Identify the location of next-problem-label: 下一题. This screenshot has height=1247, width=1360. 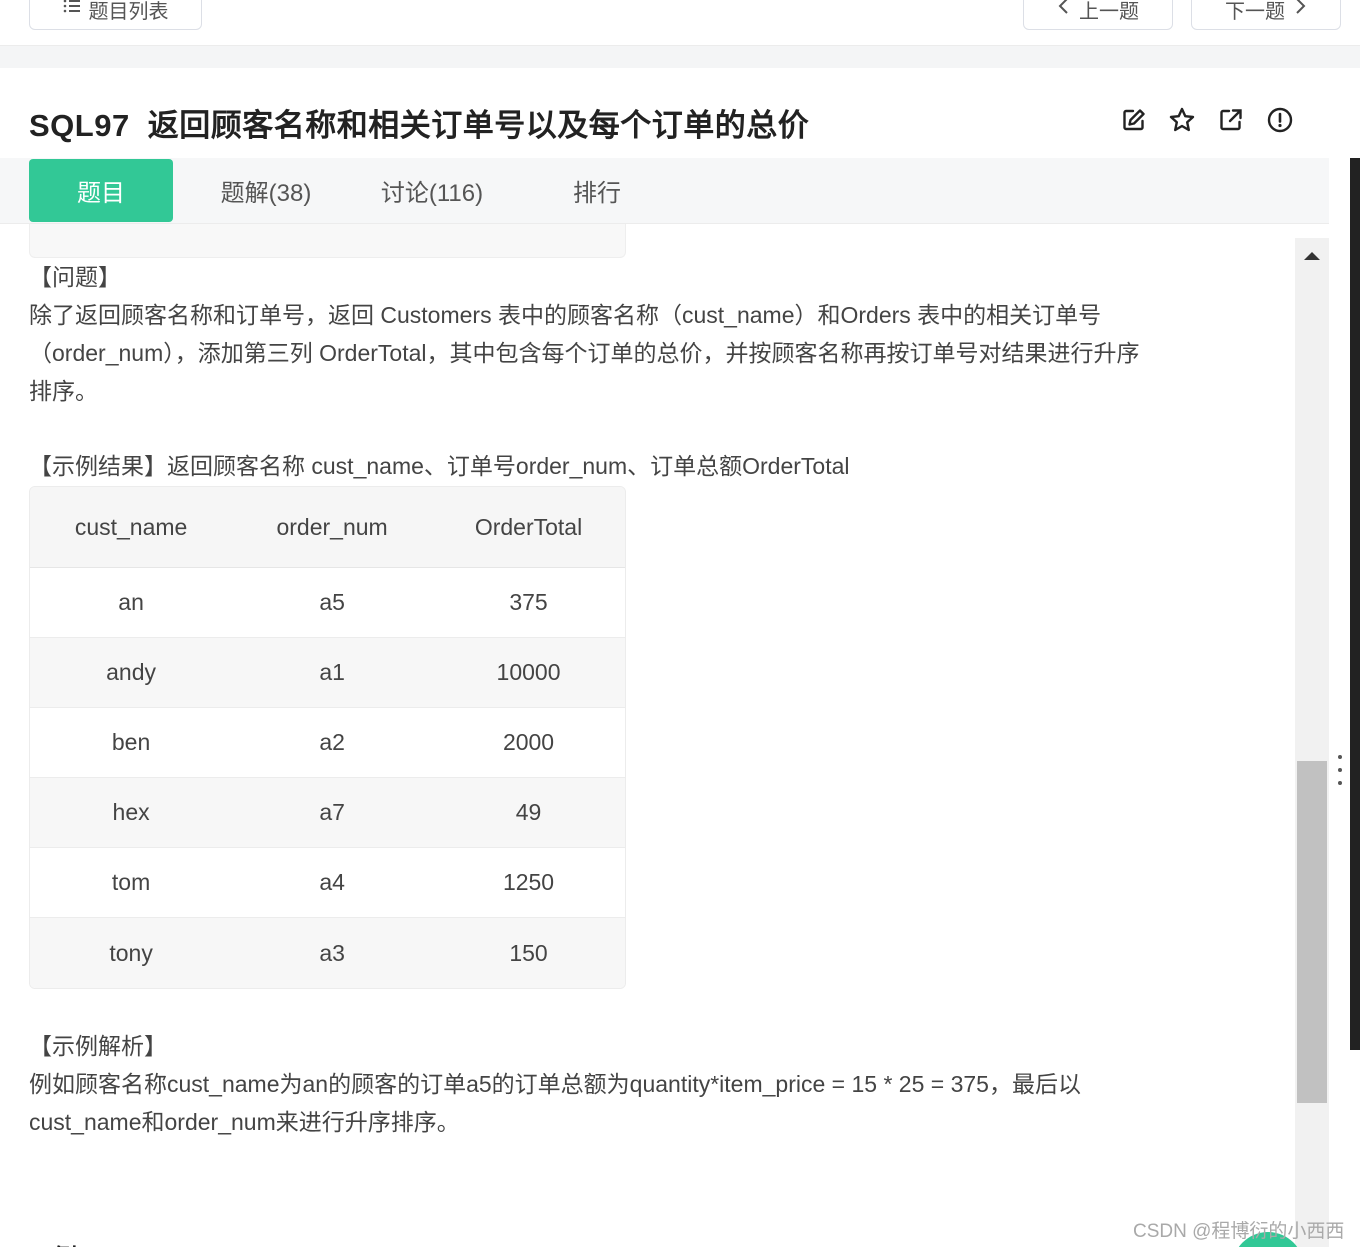
(1255, 11).